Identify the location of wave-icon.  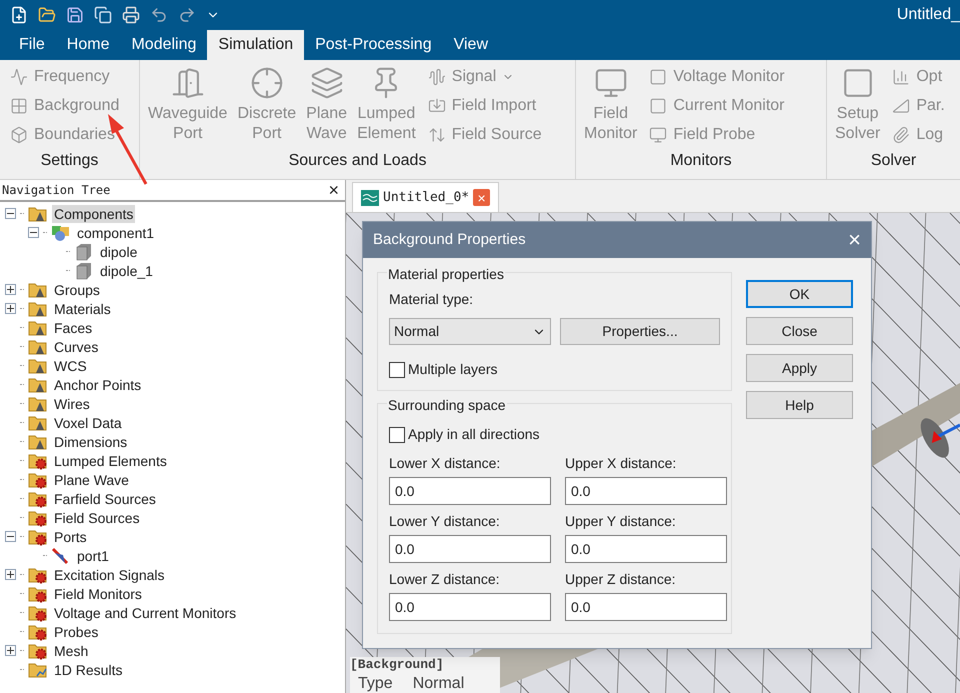
(19, 77).